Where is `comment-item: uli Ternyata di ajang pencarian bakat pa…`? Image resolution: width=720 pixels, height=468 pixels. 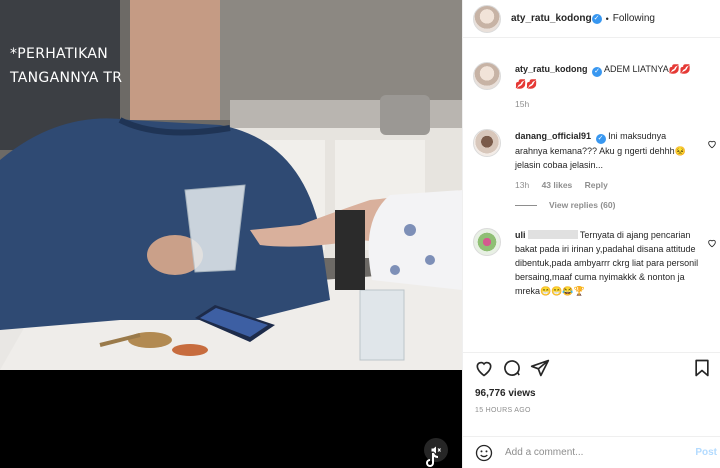 comment-item: uli Ternyata di ajang pencarian bakat pa… is located at coordinates (591, 263).